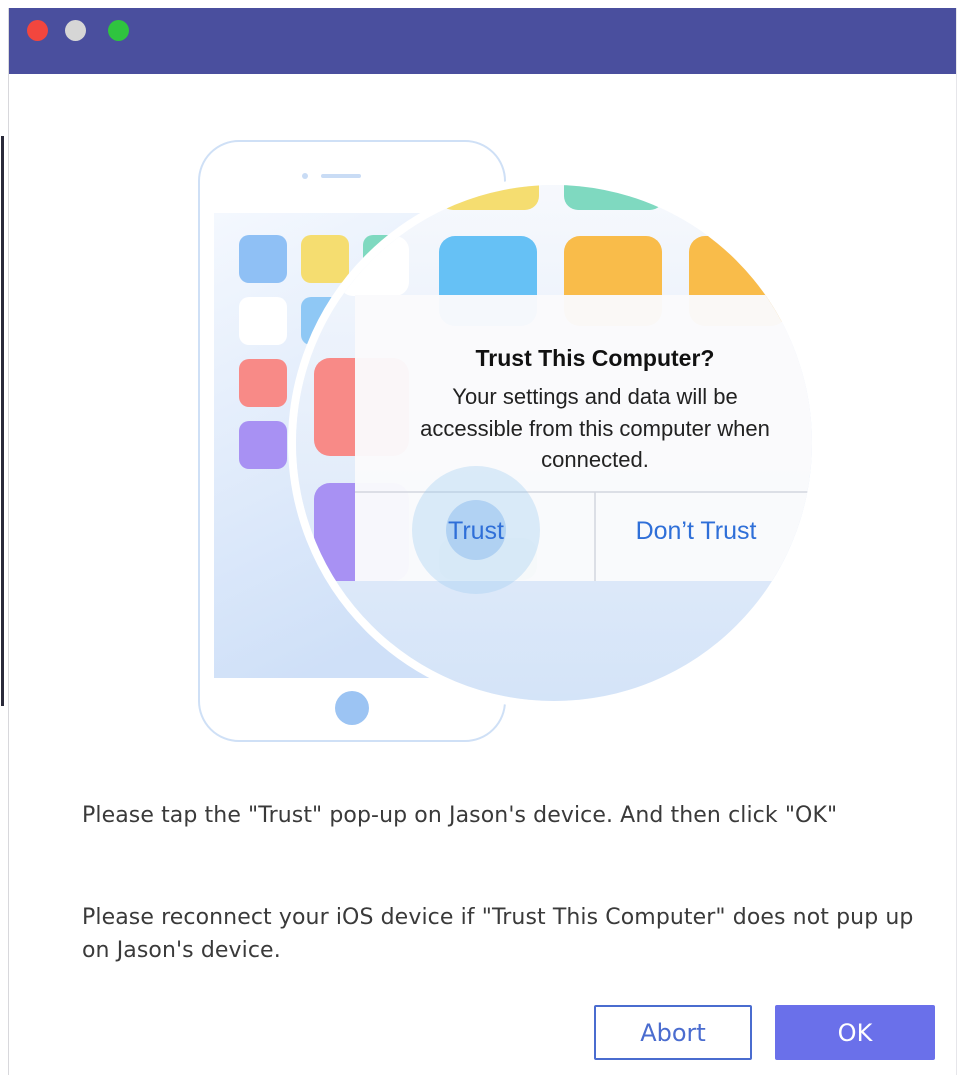 This screenshot has height=1075, width=963. Describe the element at coordinates (352, 708) in the screenshot. I see `home-button-icon` at that location.